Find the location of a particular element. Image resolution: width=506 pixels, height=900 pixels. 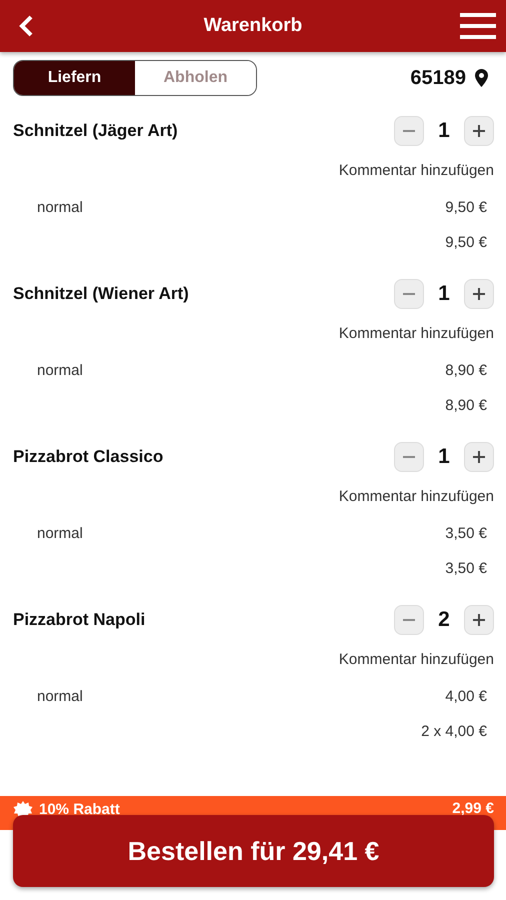

item-name: Schnitzel (Jäger Art) is located at coordinates (95, 131).